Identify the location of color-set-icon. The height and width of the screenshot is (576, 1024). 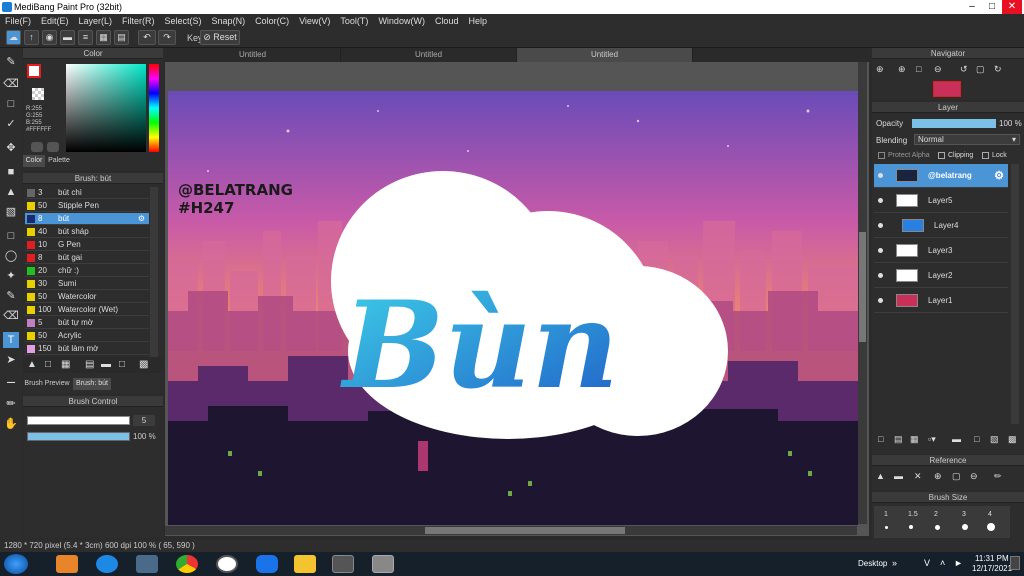
(53, 147).